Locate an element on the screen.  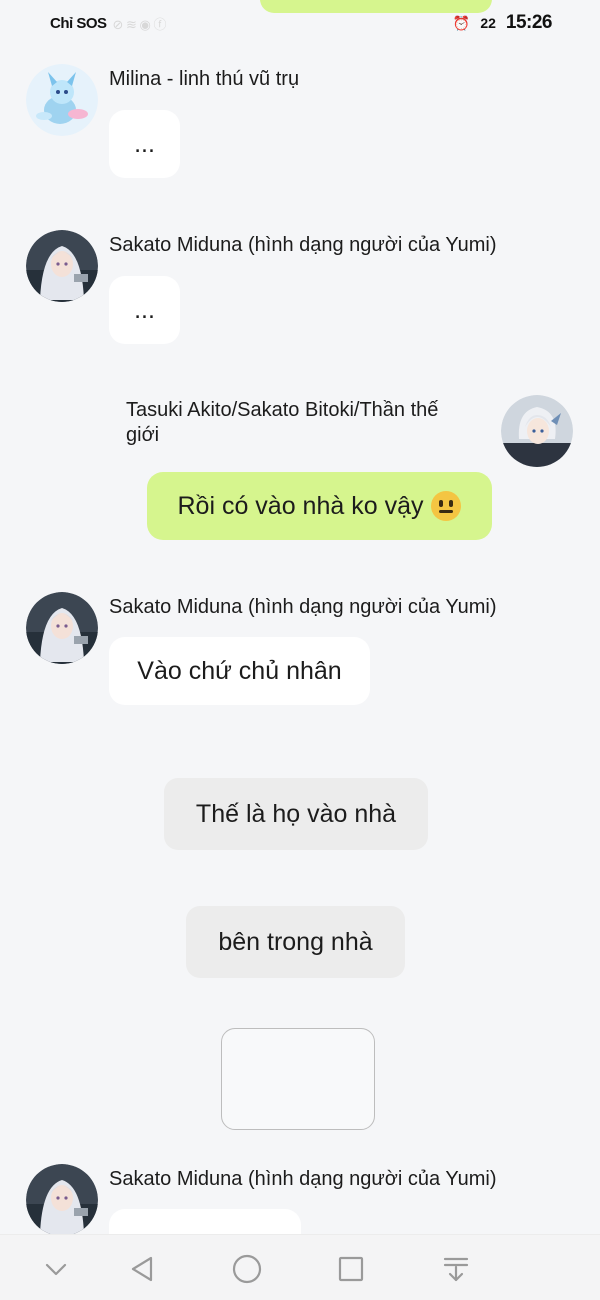
status-left: Chỉ SOS ⊘ ≋ ◉ ⓕ is located at coordinates (108, 23).